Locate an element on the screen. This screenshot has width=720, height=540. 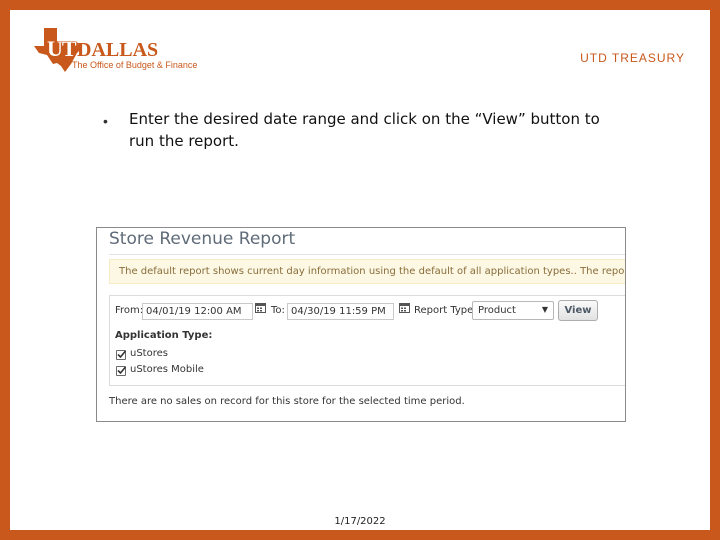
to-date-input: 04/30/19 11:59 PM is located at coordinates (340, 311).